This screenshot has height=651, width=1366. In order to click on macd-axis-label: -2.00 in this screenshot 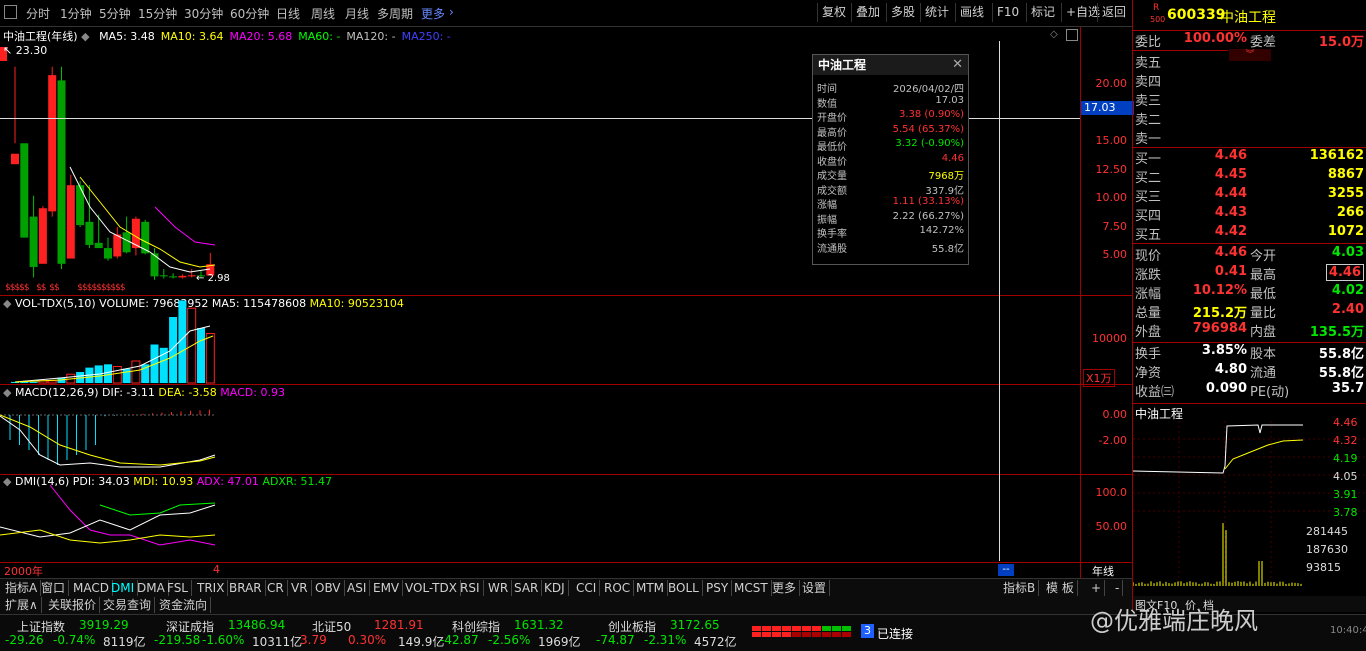, I will do `click(1104, 440)`.